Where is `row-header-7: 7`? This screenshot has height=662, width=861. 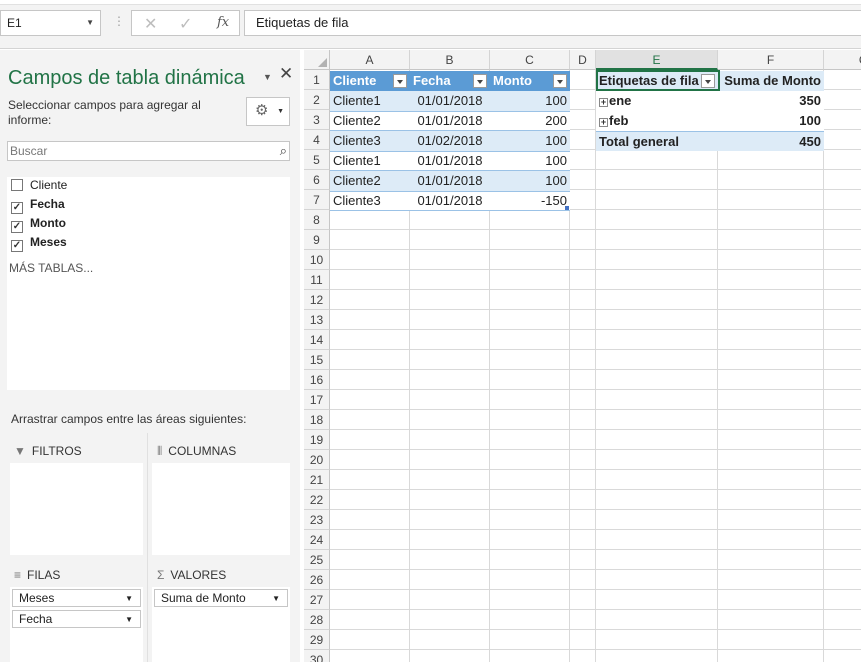 row-header-7: 7 is located at coordinates (317, 200).